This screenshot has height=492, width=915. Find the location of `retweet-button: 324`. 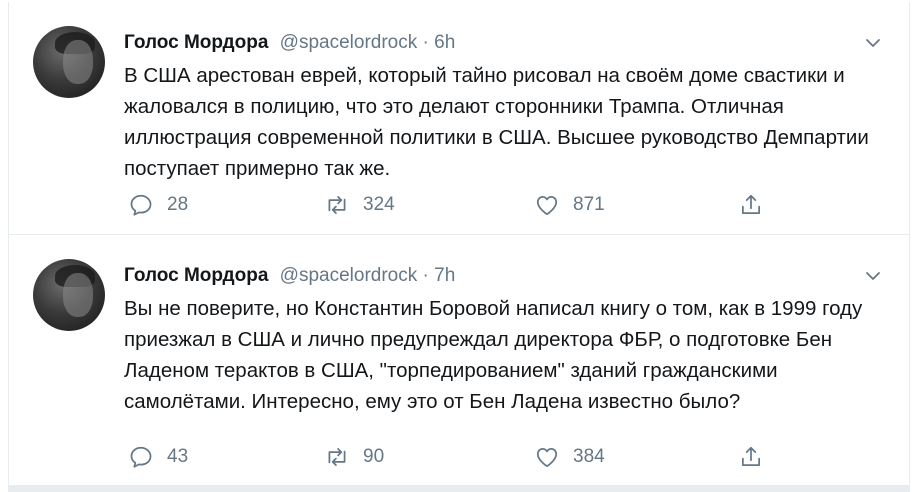

retweet-button: 324 is located at coordinates (359, 205).